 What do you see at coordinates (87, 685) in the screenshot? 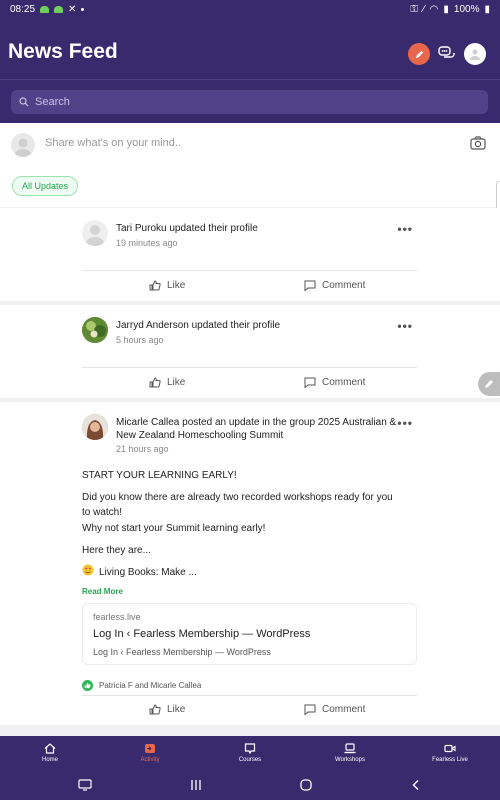
I see `like-badge-icon` at bounding box center [87, 685].